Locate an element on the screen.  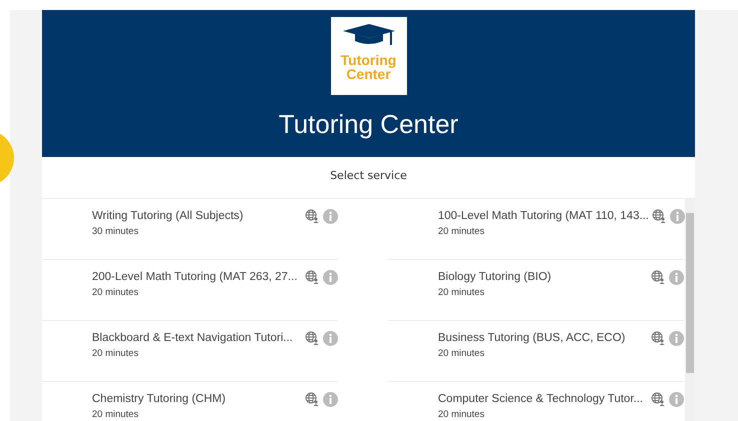
scrollbar is located at coordinates (690, 310).